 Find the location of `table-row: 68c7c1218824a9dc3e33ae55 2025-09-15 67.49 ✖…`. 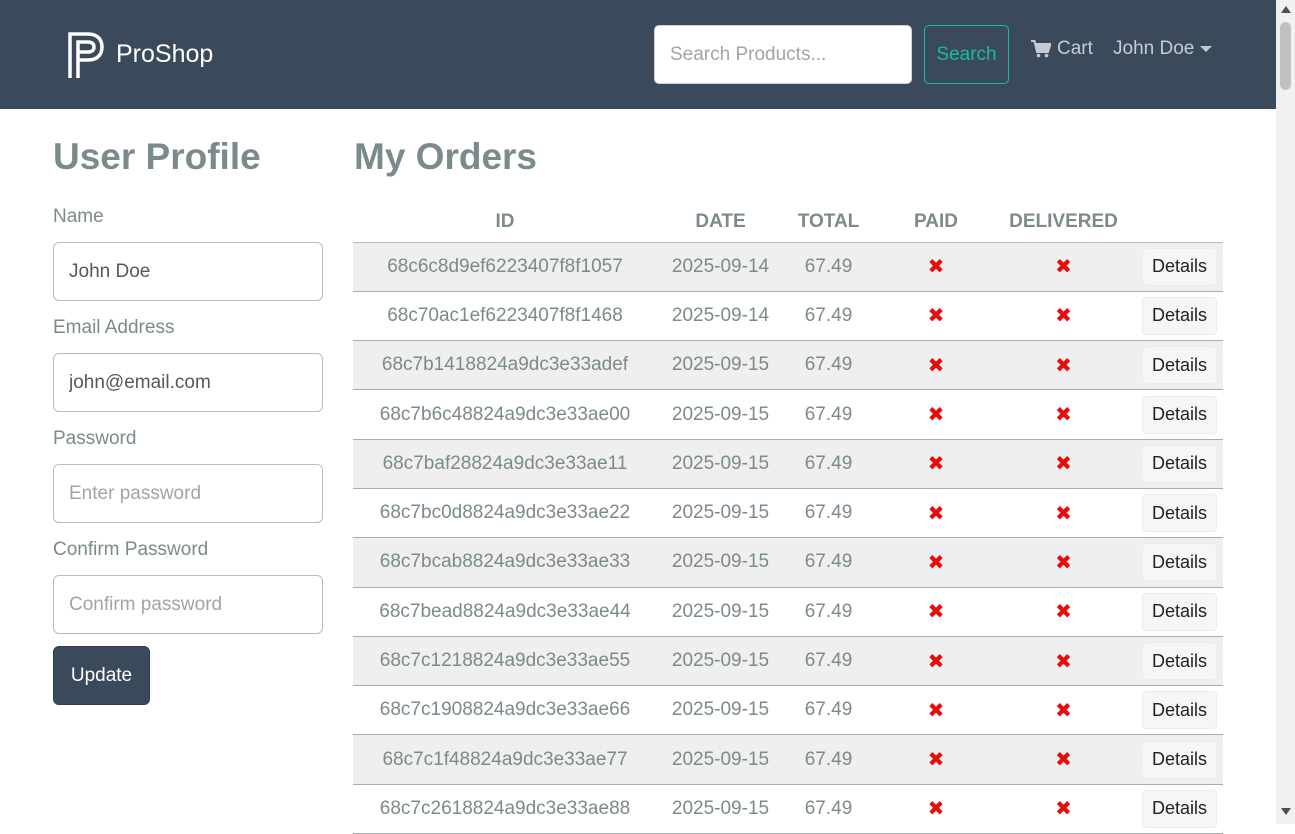

table-row: 68c7c1218824a9dc3e33ae55 2025-09-15 67.49 ✖… is located at coordinates (788, 661).